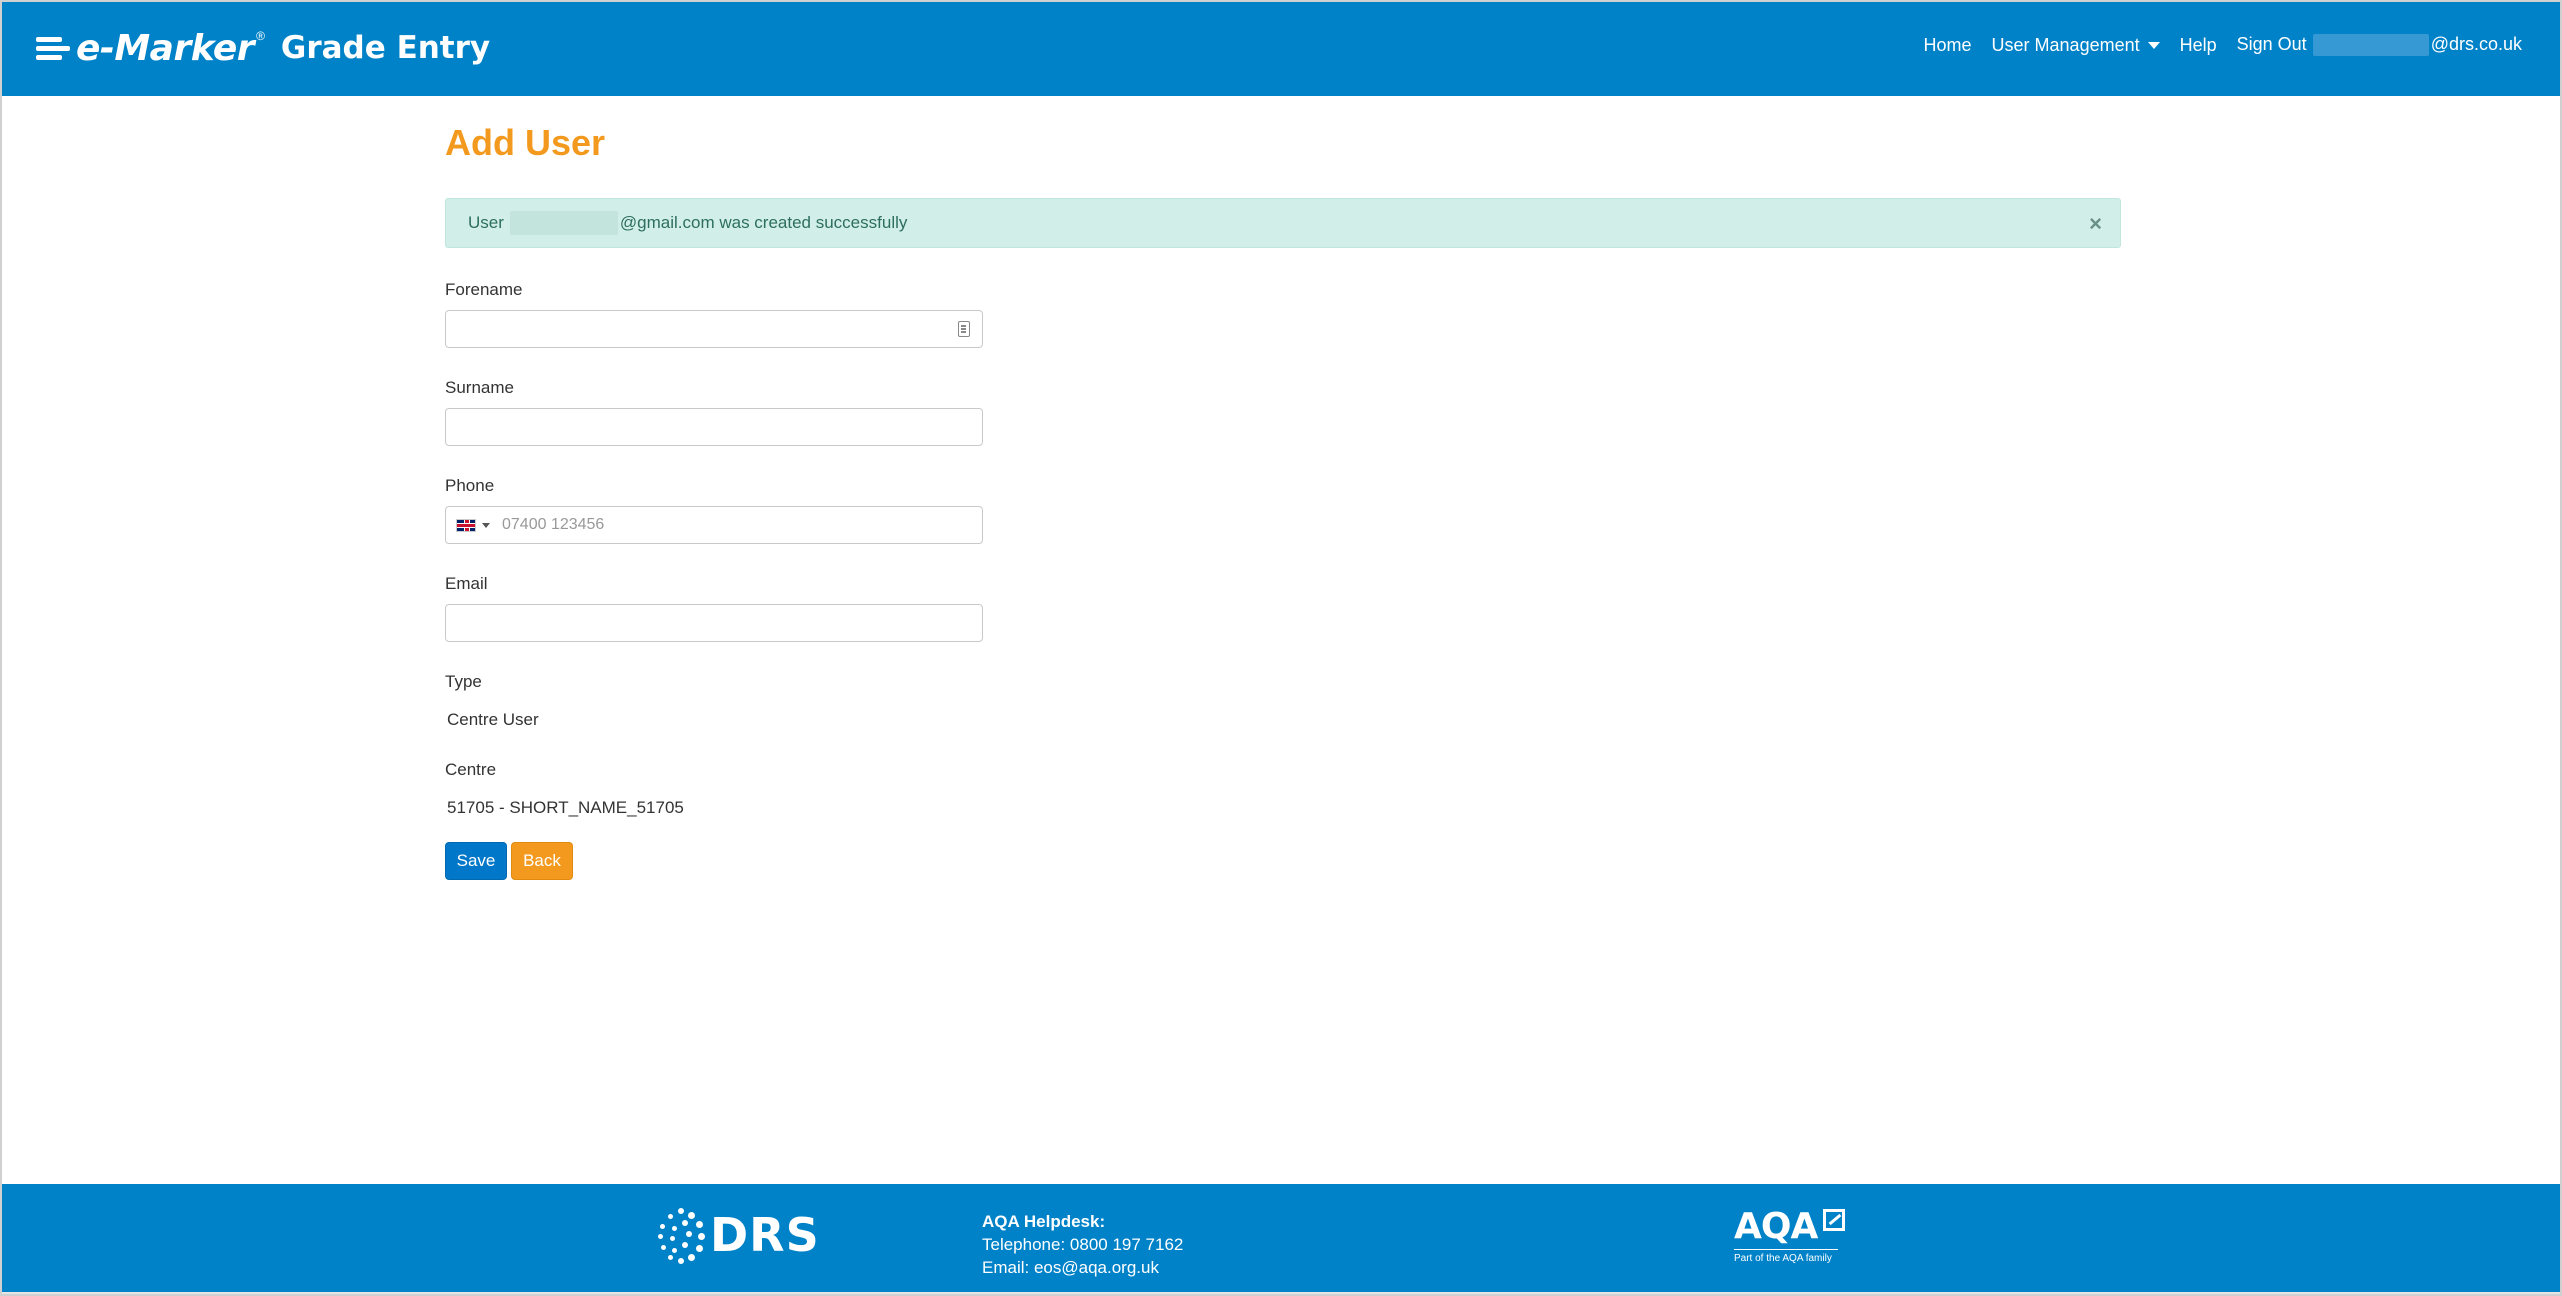 The height and width of the screenshot is (1296, 2562). I want to click on drs-logo-text: DRS, so click(765, 1235).